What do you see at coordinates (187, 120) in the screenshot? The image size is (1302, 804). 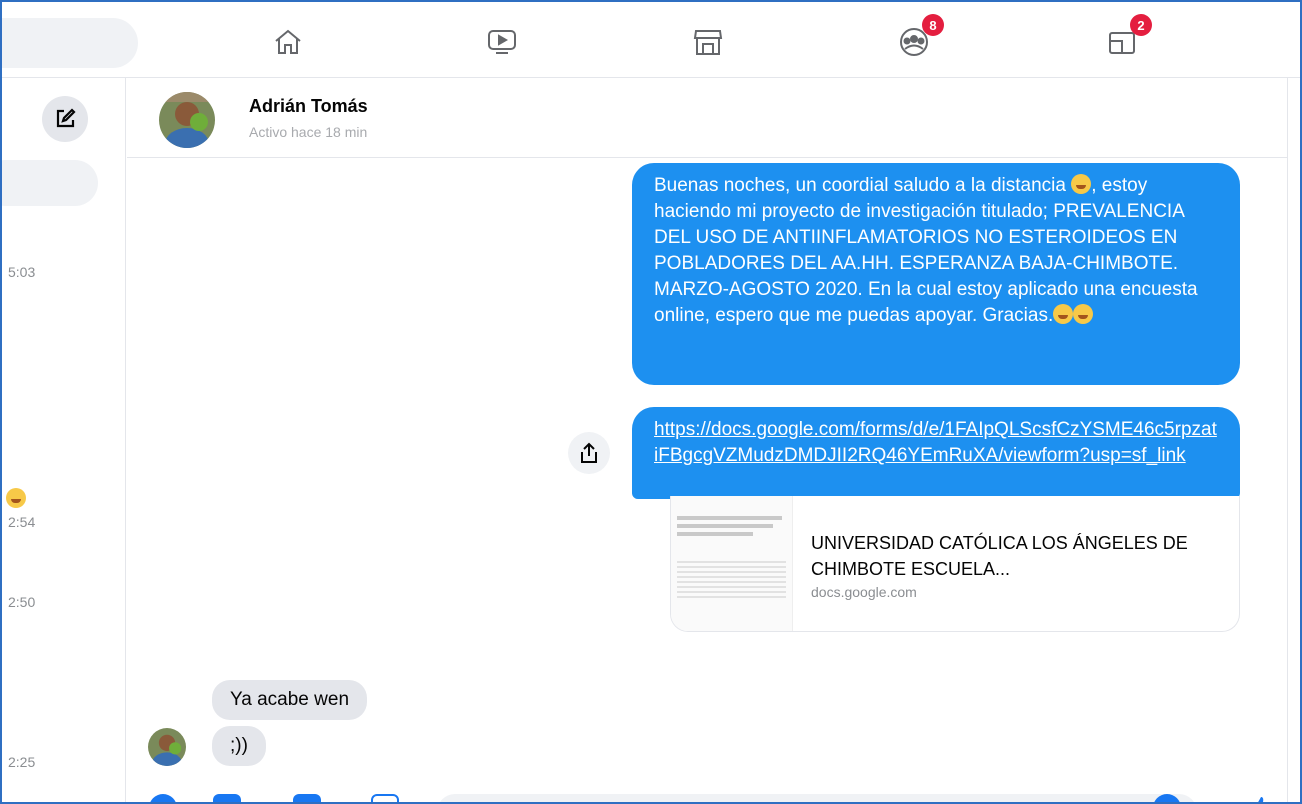 I see `contact-avatar` at bounding box center [187, 120].